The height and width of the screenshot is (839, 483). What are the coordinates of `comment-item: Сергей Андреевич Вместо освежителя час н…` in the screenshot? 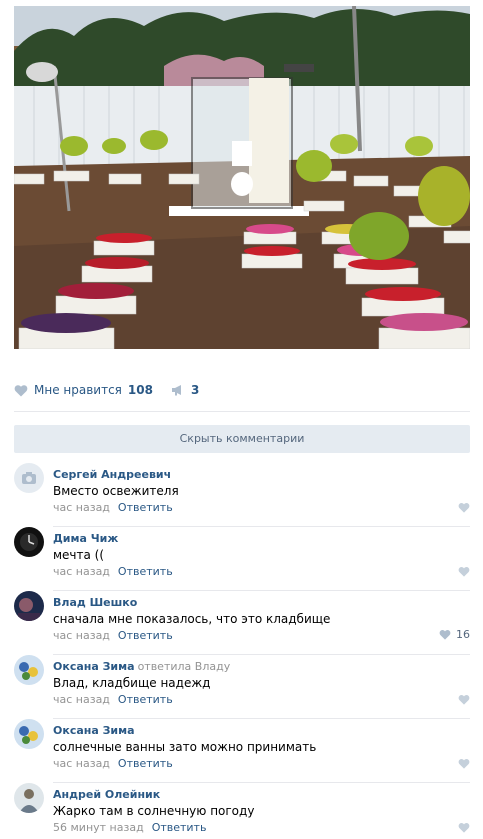 It's located at (242, 495).